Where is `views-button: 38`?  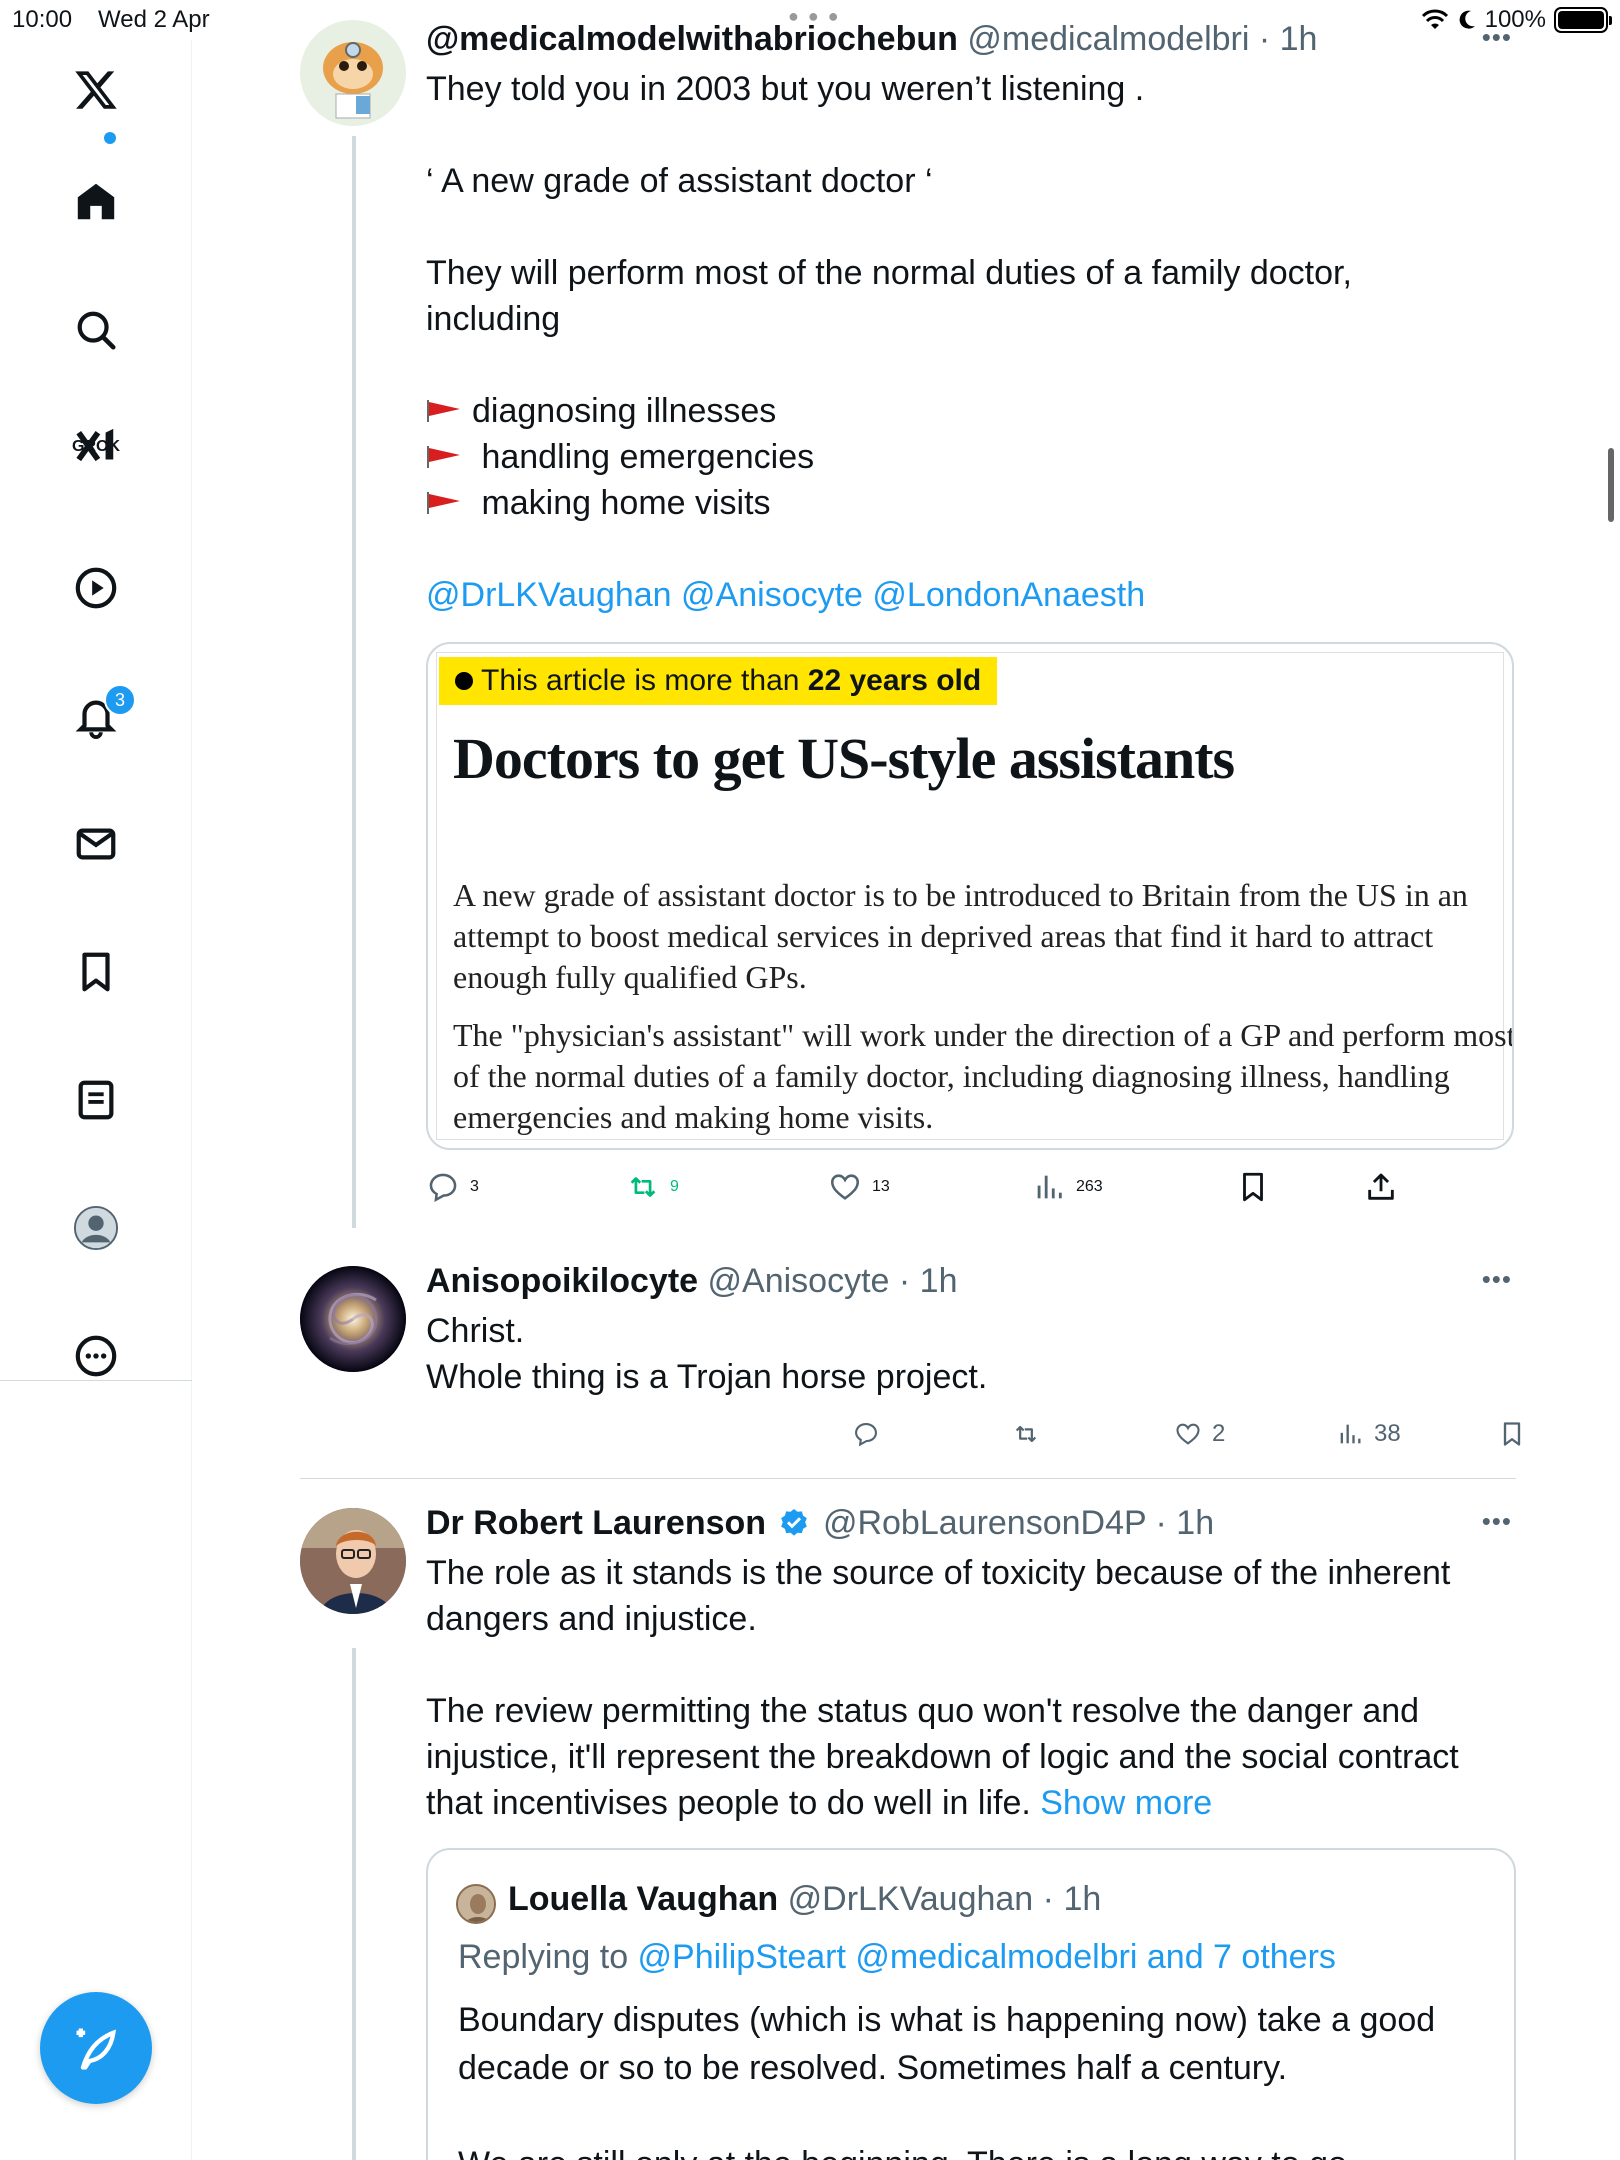 views-button: 38 is located at coordinates (1368, 1434).